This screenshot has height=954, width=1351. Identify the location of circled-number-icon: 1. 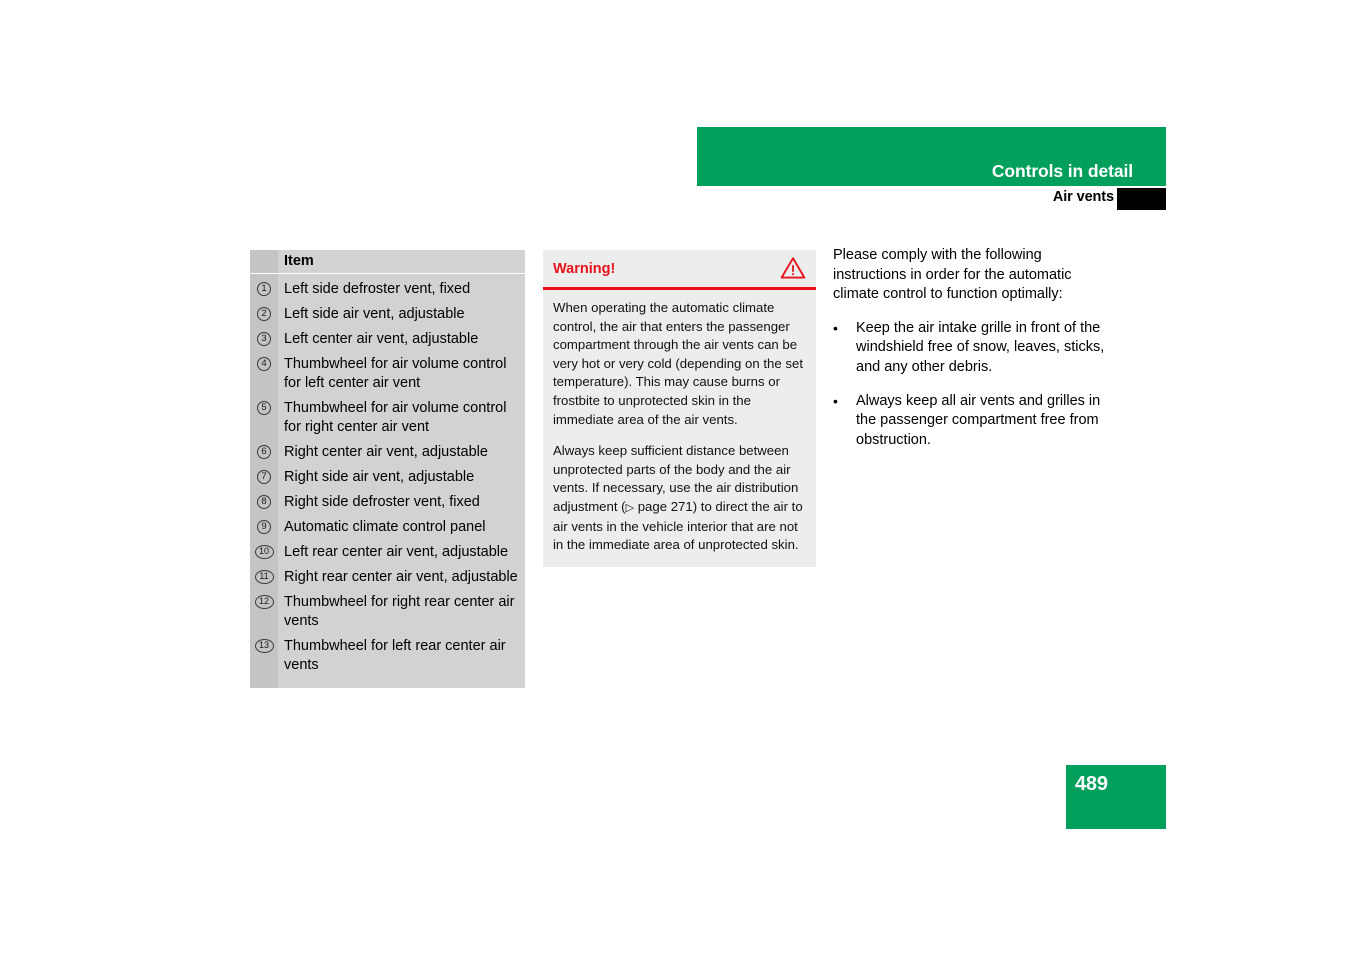
(264, 288).